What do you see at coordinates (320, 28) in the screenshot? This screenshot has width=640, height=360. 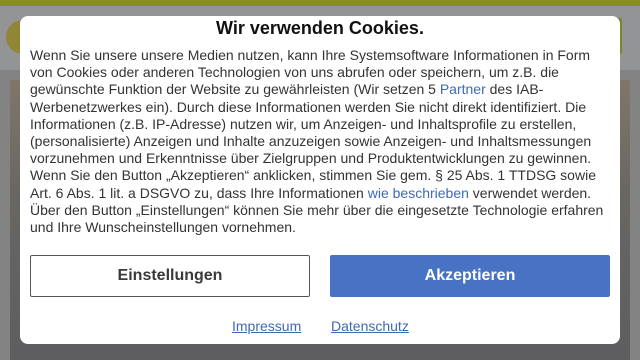 I see `dialog-title: Wir verwenden Cookies.` at bounding box center [320, 28].